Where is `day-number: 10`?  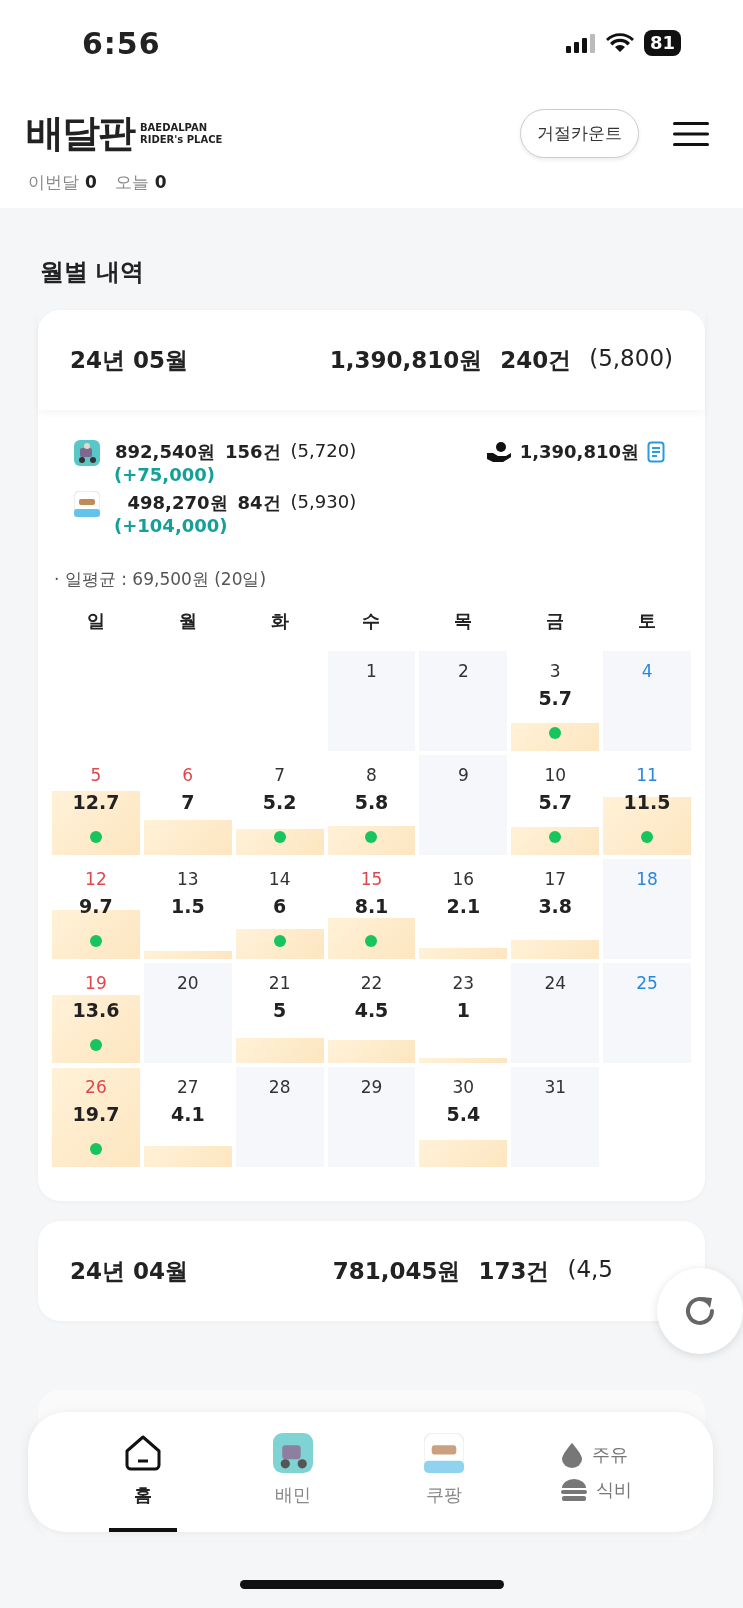 day-number: 10 is located at coordinates (555, 775).